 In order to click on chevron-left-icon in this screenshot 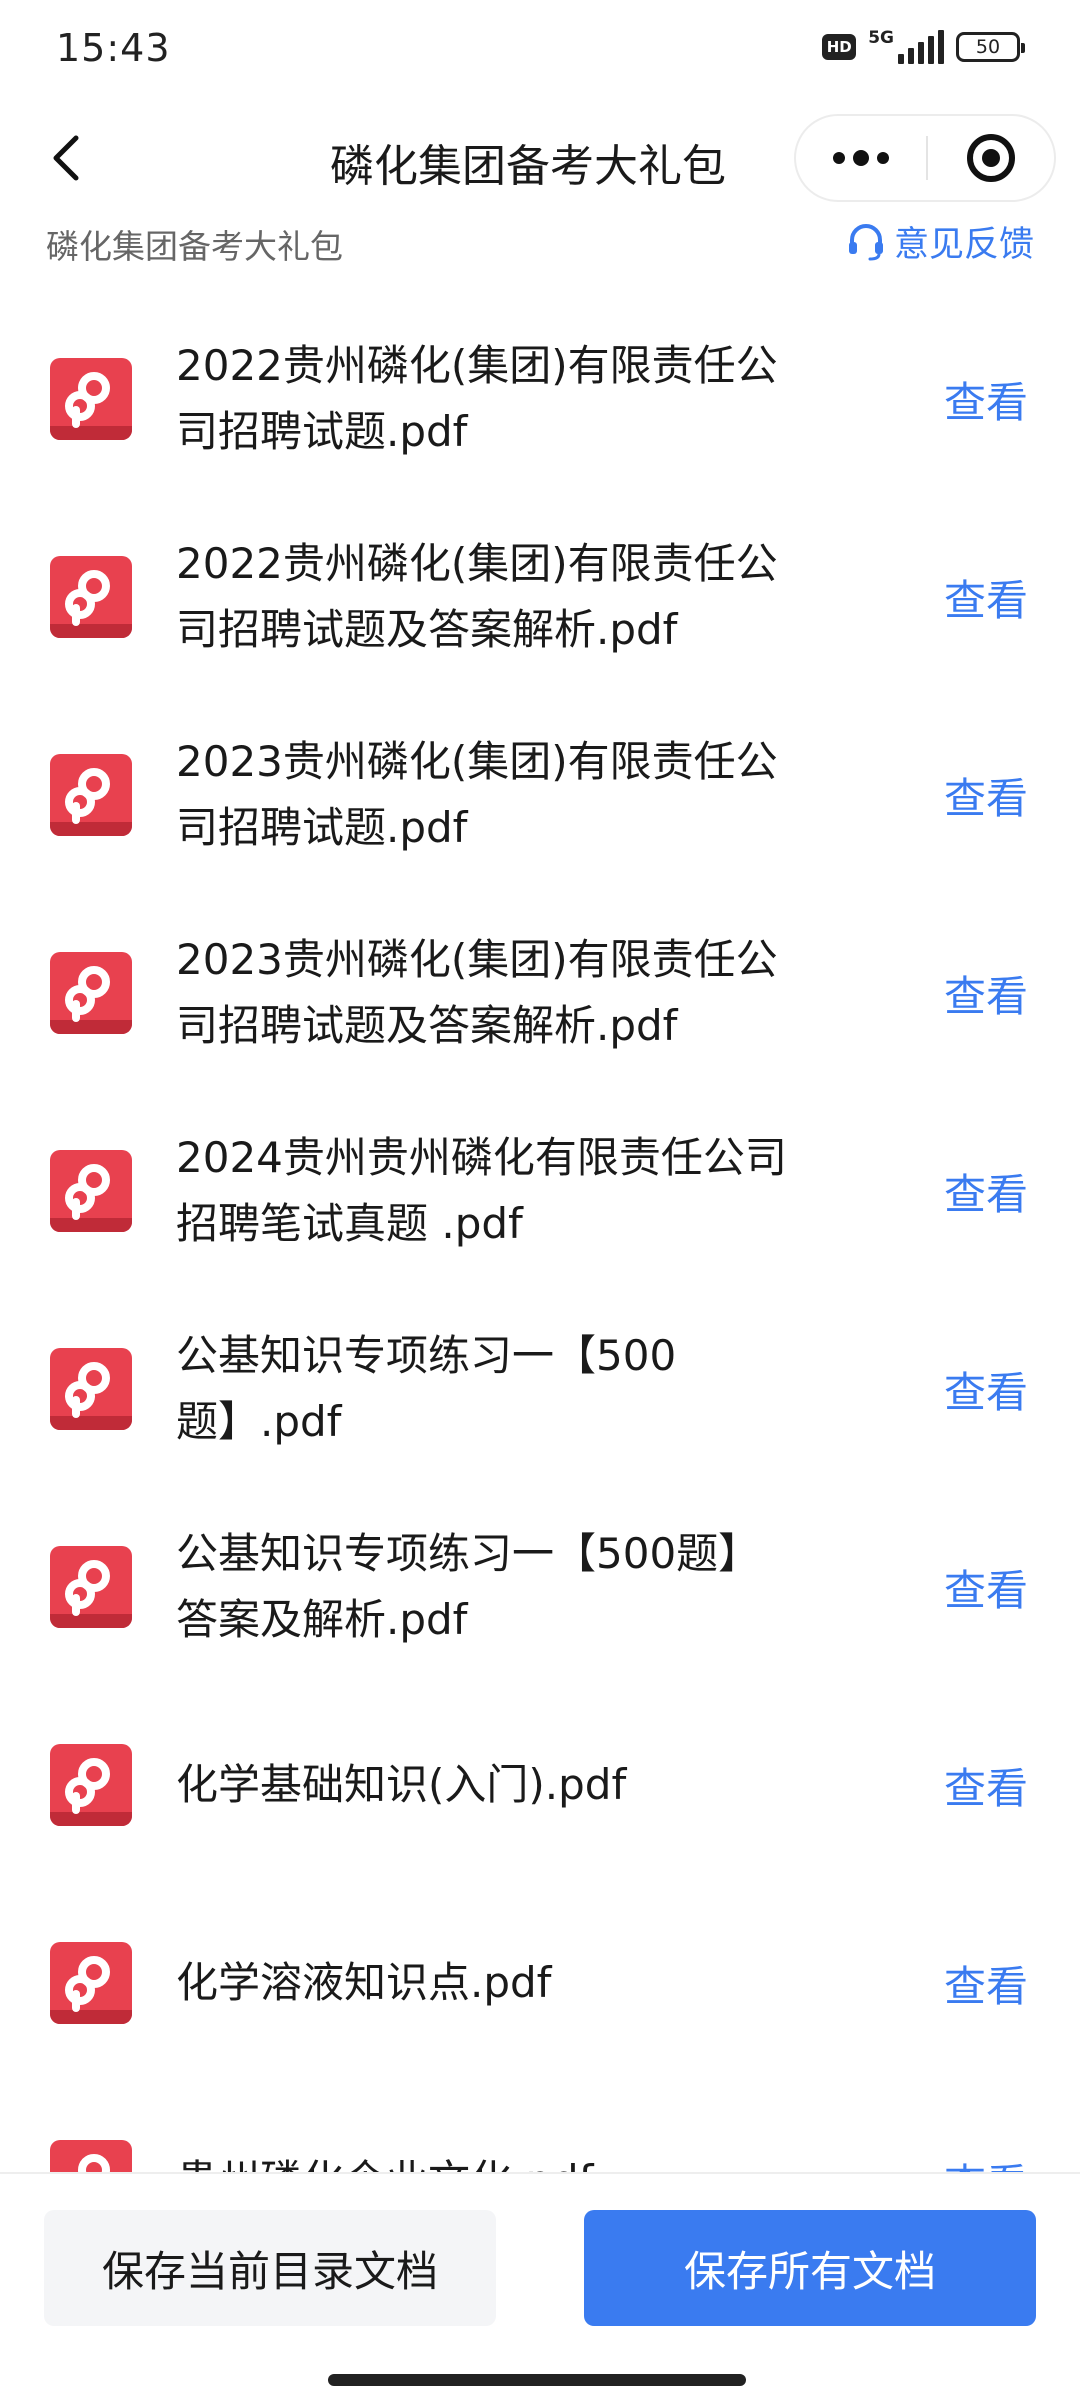, I will do `click(66, 158)`.